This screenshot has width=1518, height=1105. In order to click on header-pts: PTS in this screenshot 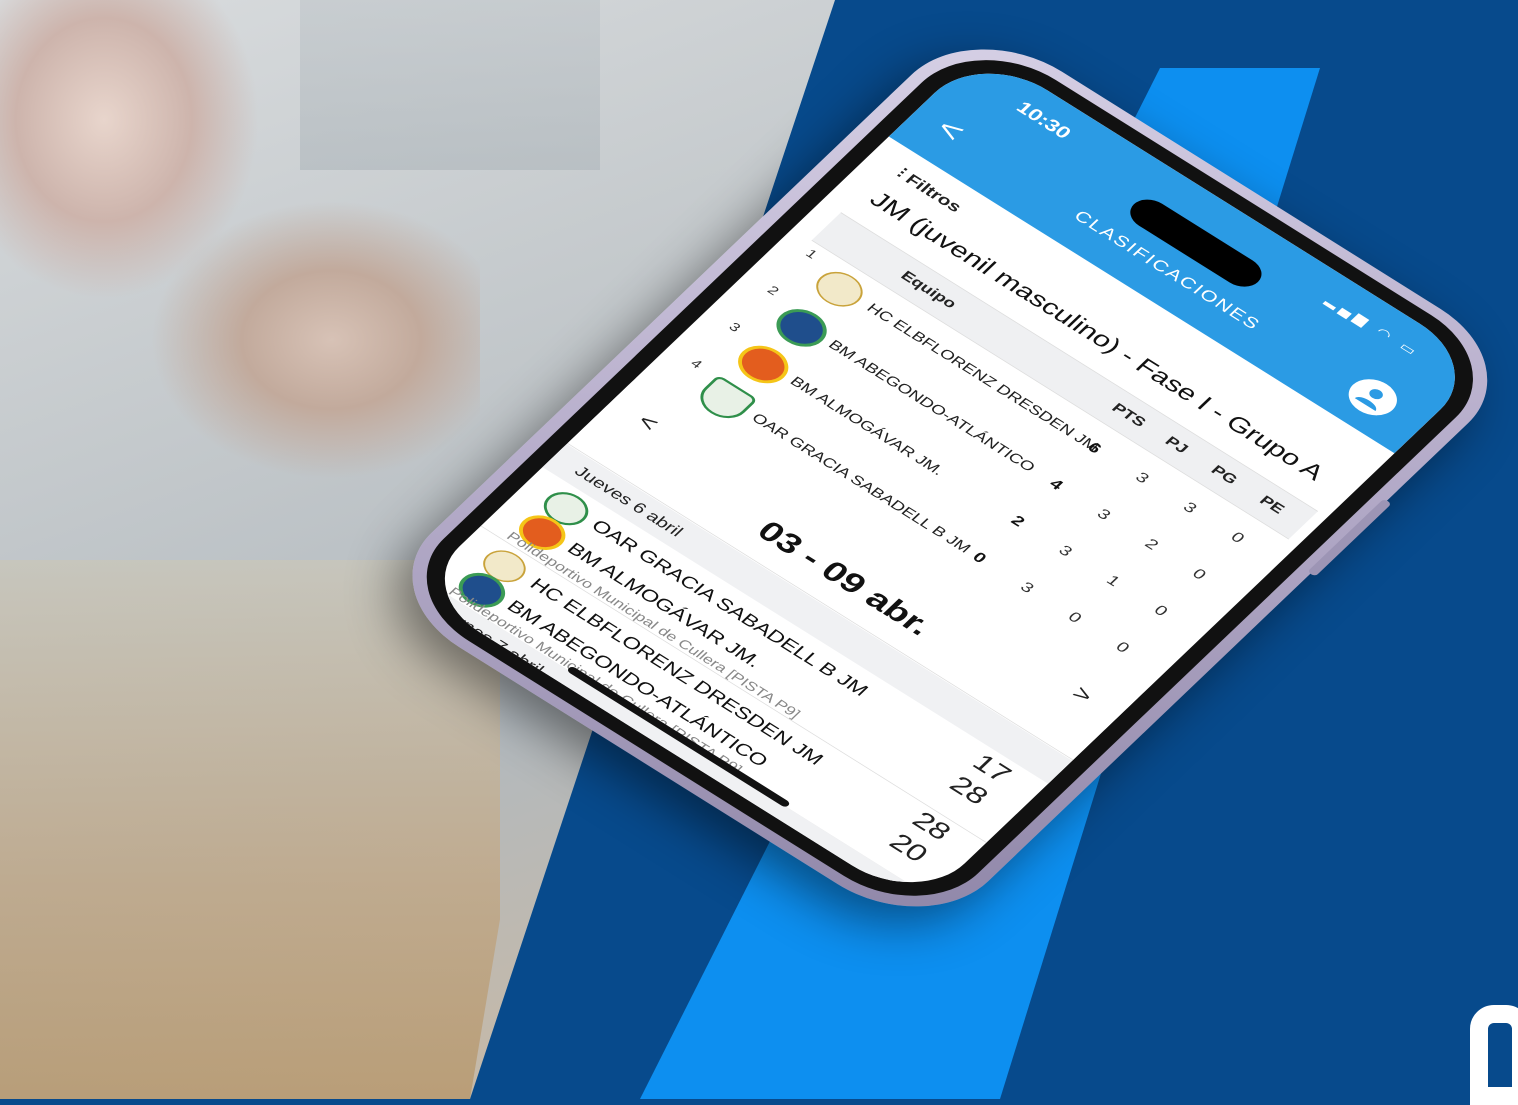, I will do `click(1129, 415)`.